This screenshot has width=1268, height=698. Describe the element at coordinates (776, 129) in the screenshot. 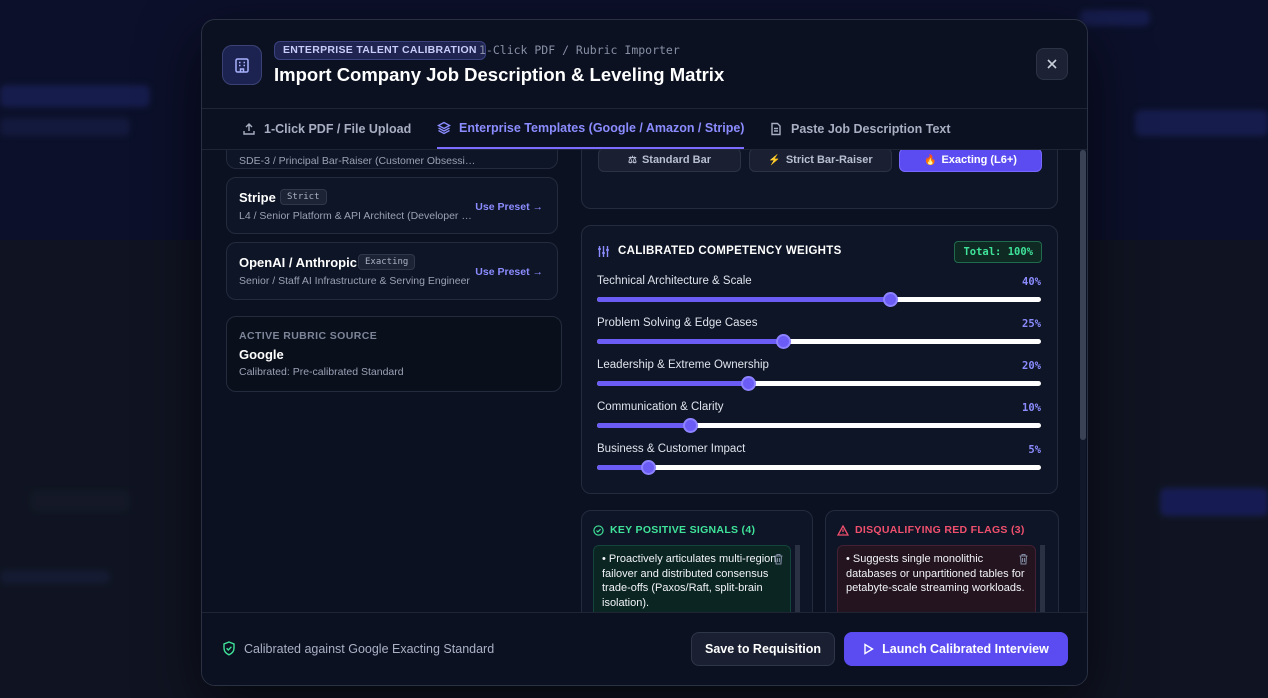

I see `document-icon` at that location.